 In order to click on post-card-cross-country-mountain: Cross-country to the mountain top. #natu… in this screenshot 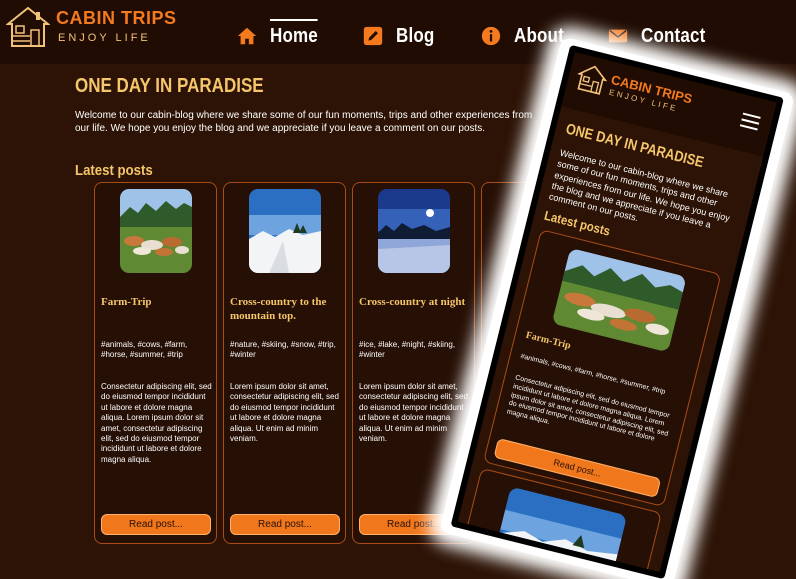, I will do `click(284, 363)`.